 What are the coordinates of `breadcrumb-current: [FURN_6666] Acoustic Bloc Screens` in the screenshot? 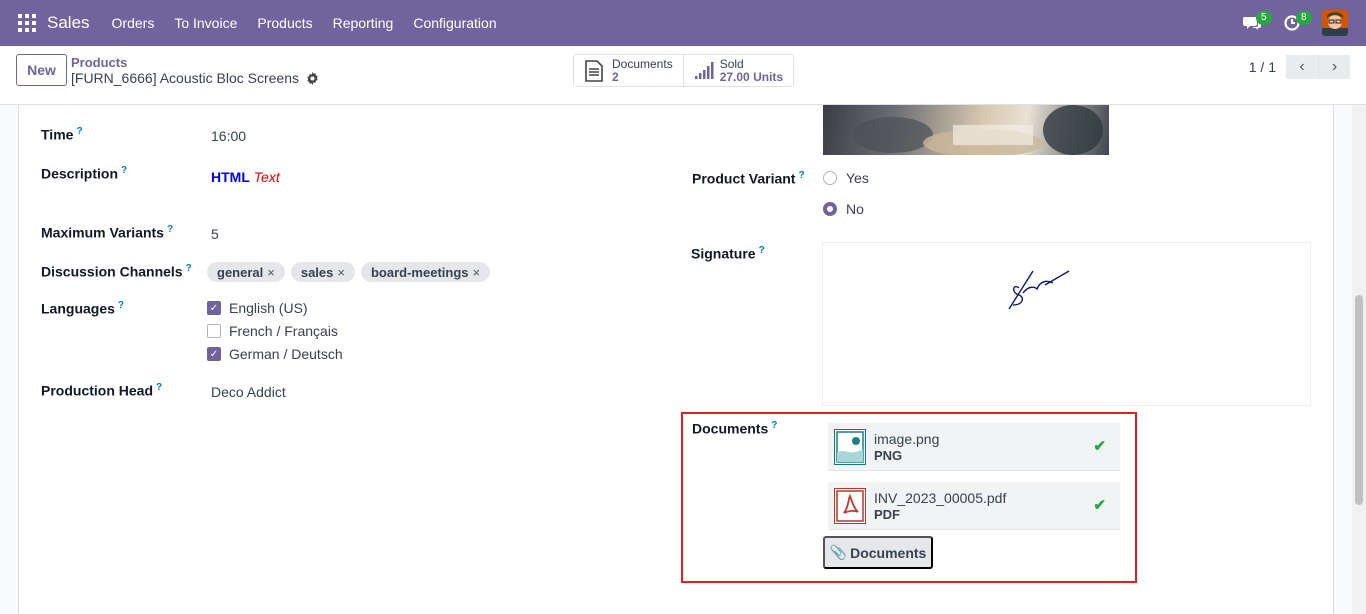 It's located at (195, 78).